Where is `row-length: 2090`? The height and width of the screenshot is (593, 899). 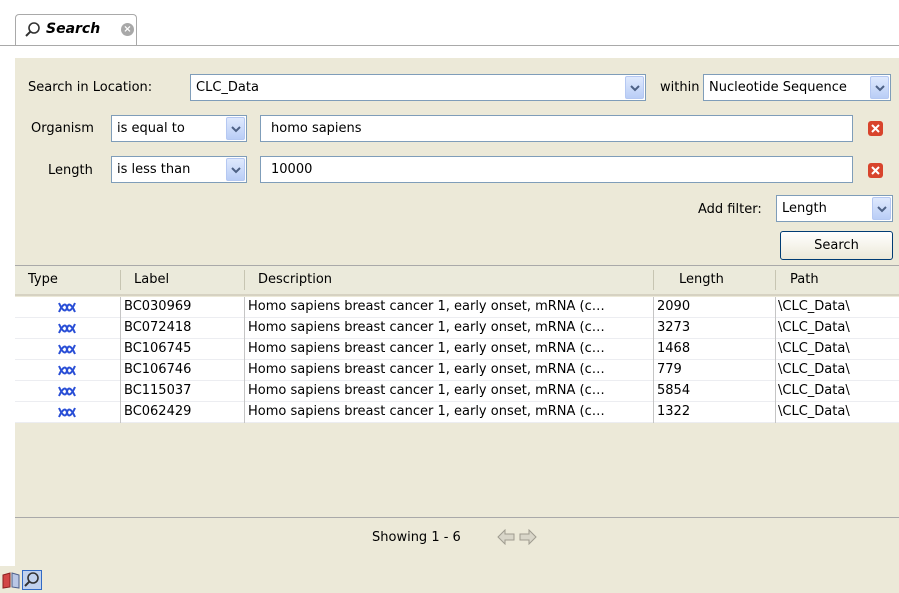
row-length: 2090 is located at coordinates (674, 306).